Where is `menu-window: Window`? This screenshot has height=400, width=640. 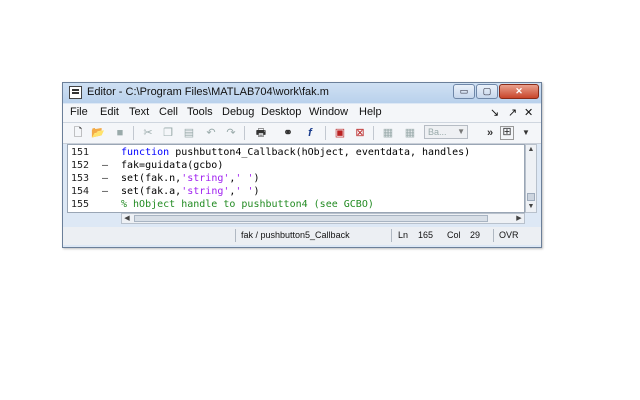 menu-window: Window is located at coordinates (328, 112).